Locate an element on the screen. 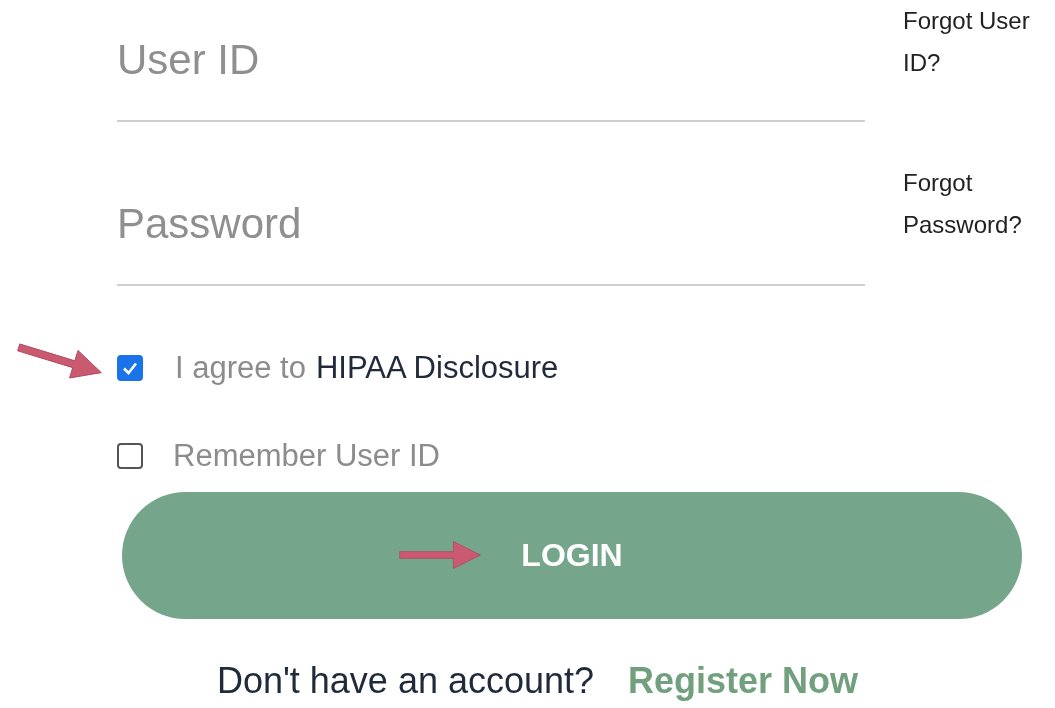  forgot-link: Forgot User ID? is located at coordinates (969, 42).